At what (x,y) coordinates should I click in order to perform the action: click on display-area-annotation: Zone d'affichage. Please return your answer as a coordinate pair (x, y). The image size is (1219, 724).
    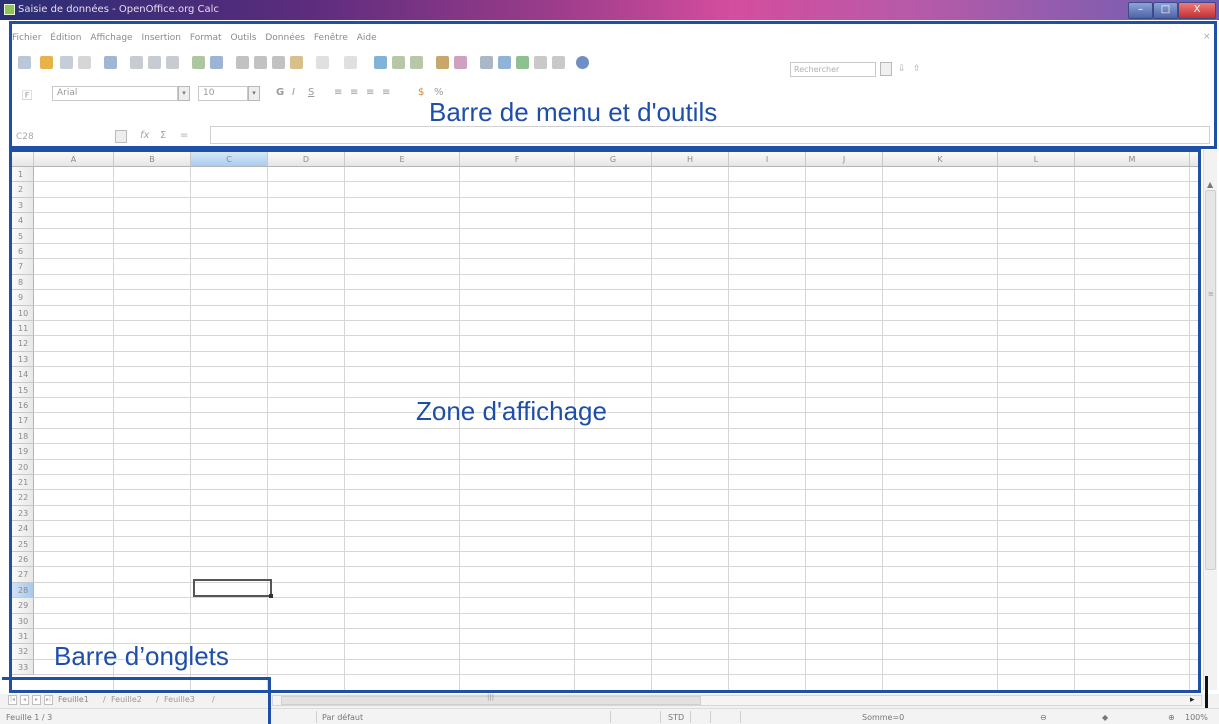
    Looking at the image, I should click on (511, 411).